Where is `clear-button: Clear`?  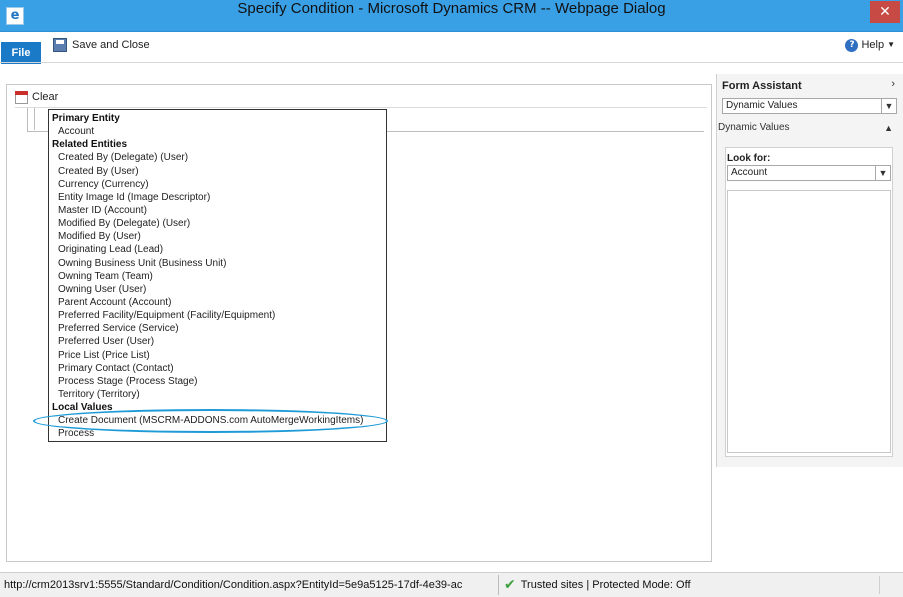 clear-button: Clear is located at coordinates (36, 97).